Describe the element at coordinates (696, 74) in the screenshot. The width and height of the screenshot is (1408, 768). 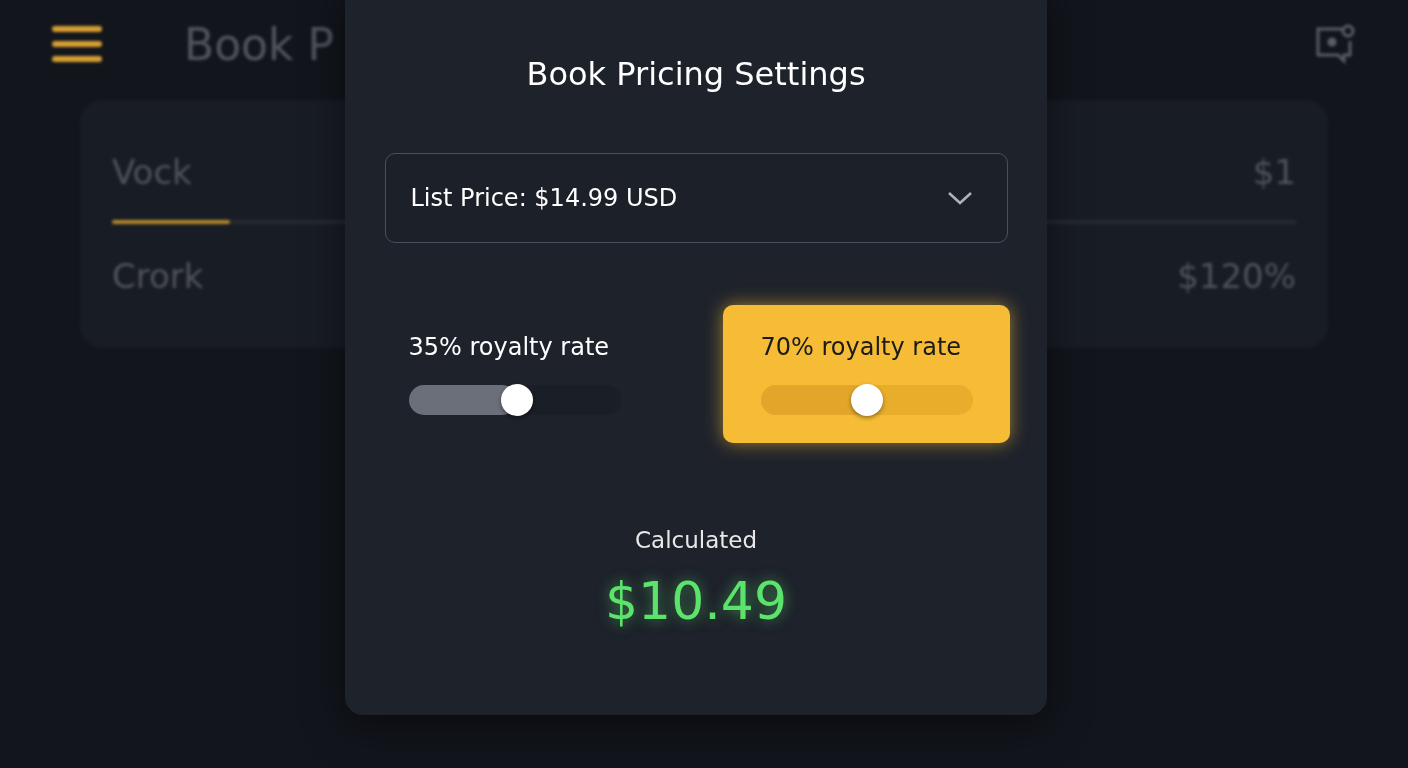
I see `dialog-title: Book Pricing Settings` at that location.